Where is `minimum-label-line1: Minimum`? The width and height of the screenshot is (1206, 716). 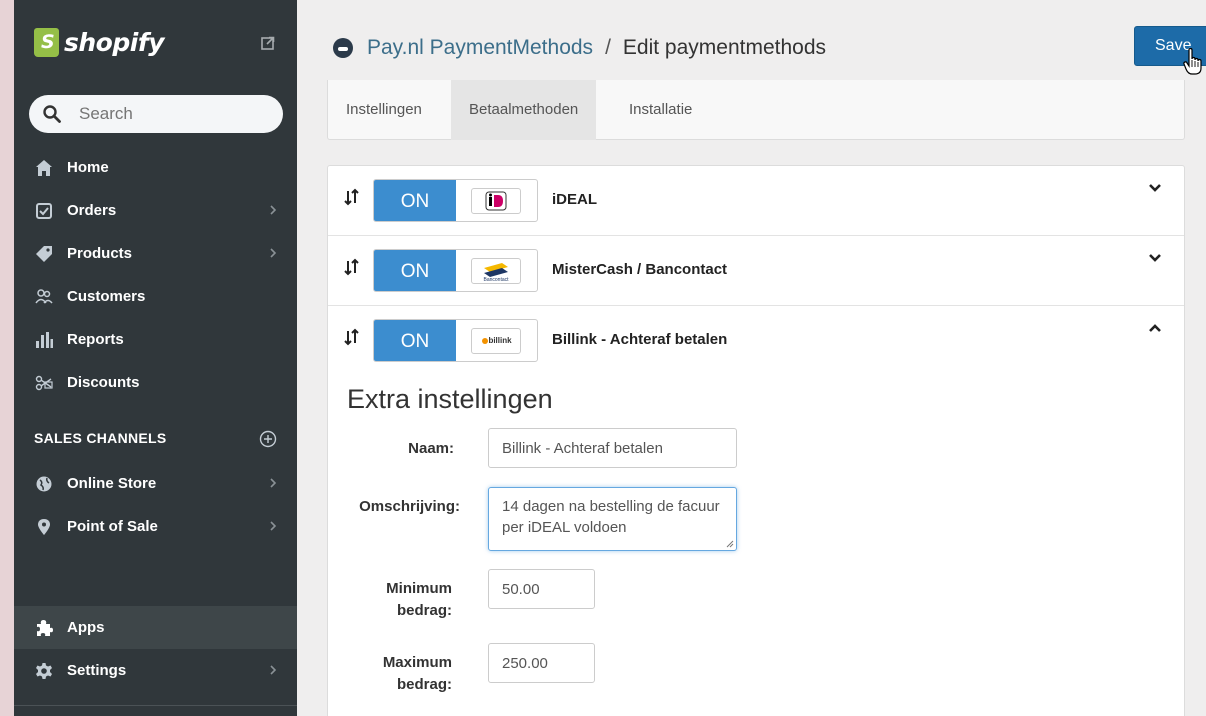 minimum-label-line1: Minimum is located at coordinates (419, 588).